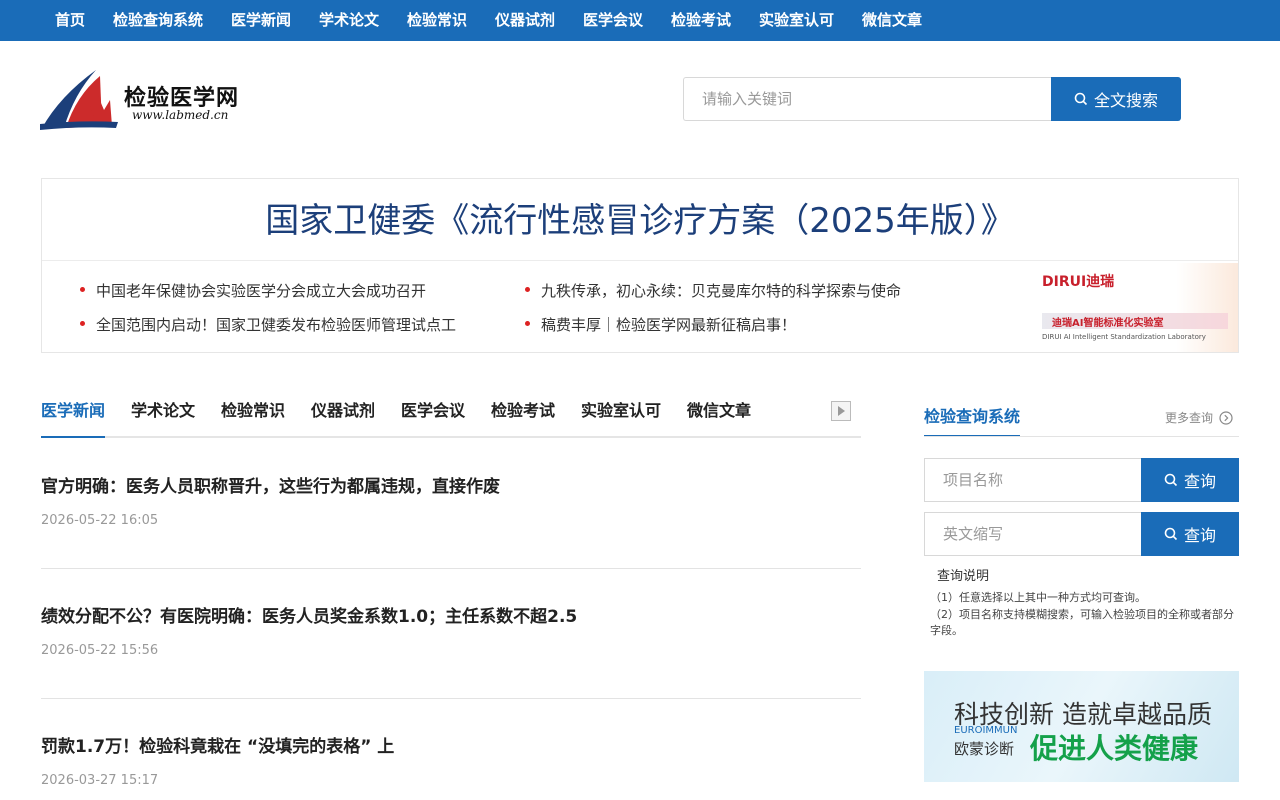 The image size is (1280, 800). Describe the element at coordinates (451, 744) in the screenshot. I see `article-title: 罚款1.7万！检验科竟栽在 “没填完的表格” 上` at that location.